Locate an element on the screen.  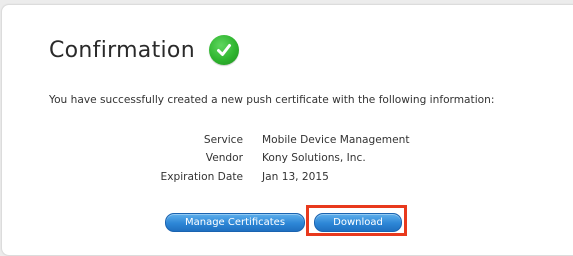
action-buttons: Manage Certificates Download is located at coordinates (286, 224).